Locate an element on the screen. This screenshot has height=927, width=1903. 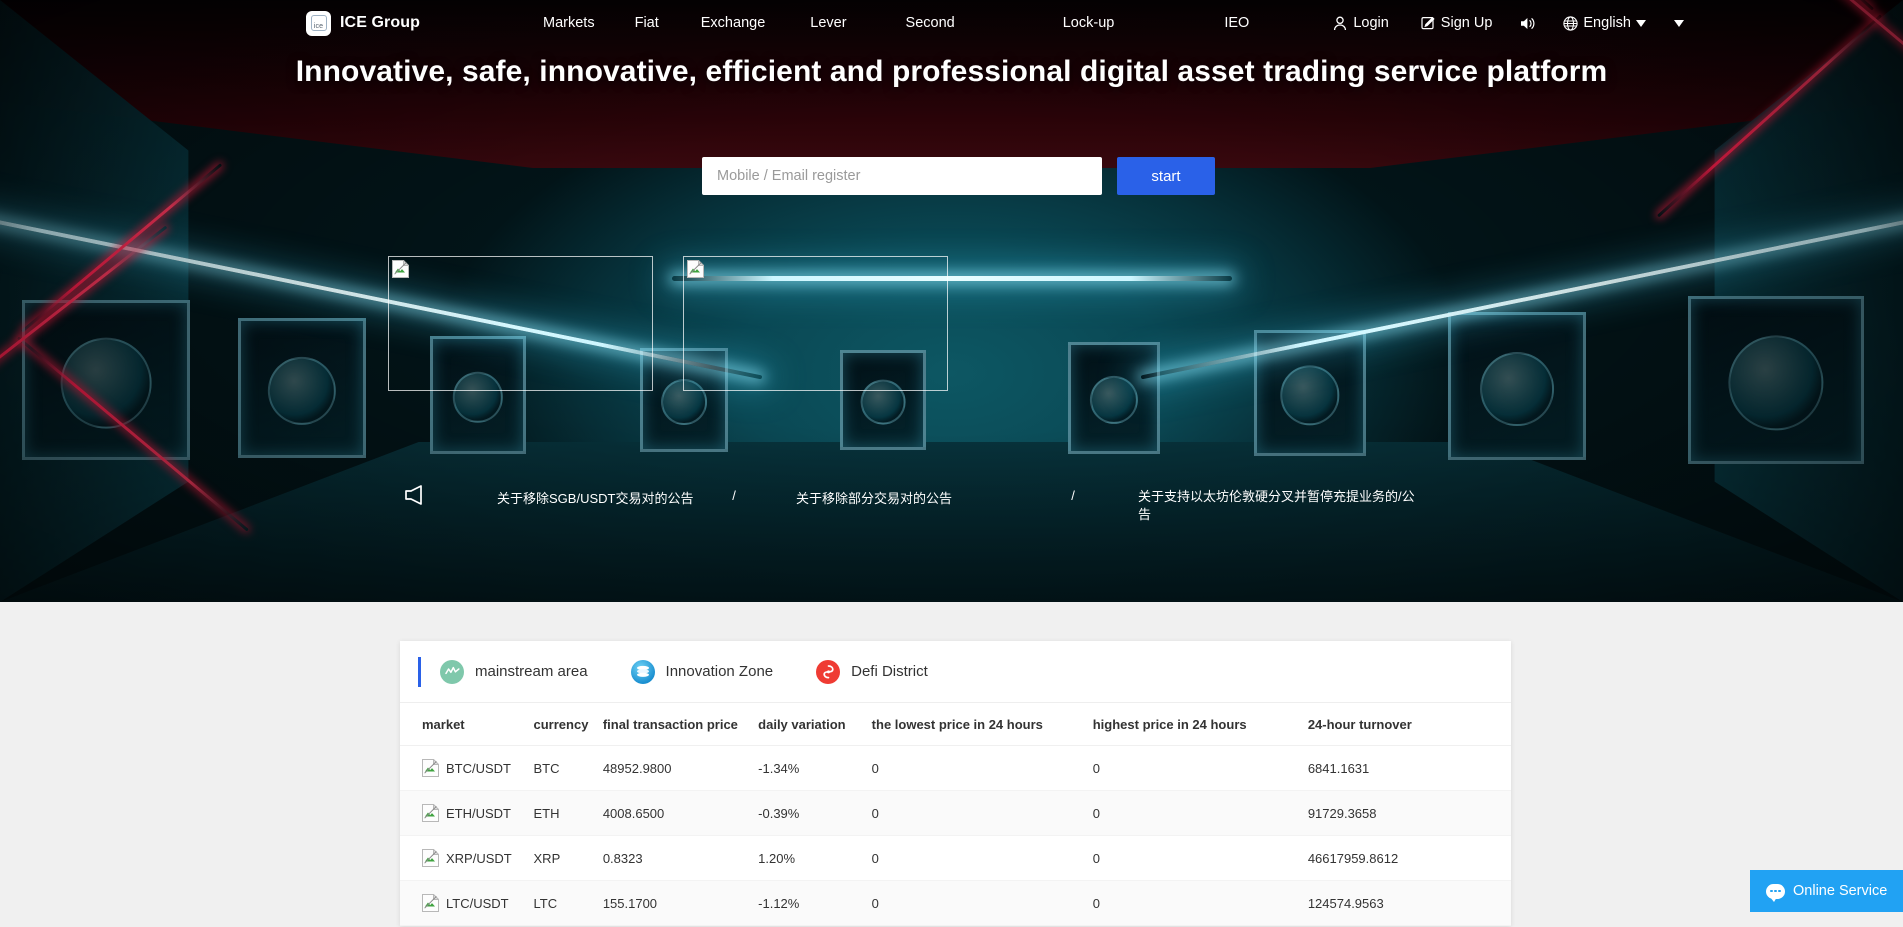
logo-mark-text: ice is located at coordinates (318, 23).